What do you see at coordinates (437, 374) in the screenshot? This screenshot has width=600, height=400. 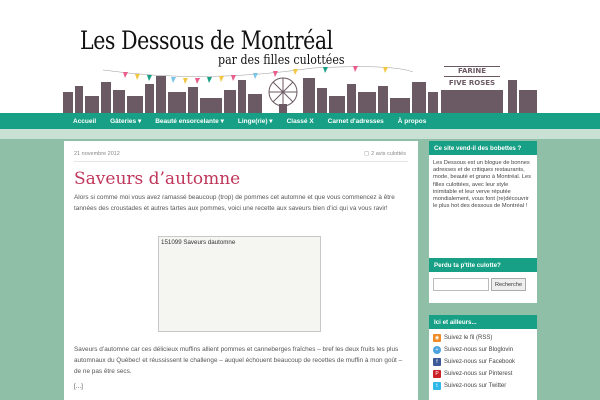 I see `pinterest-icon: P` at bounding box center [437, 374].